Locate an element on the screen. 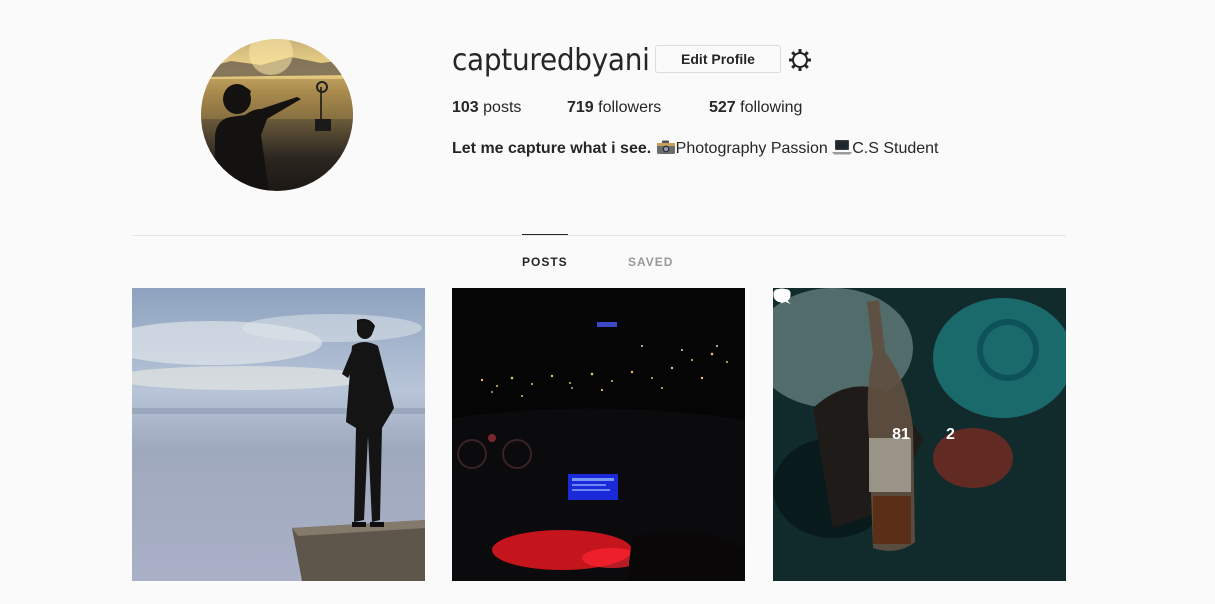 The height and width of the screenshot is (604, 1215). followers-link: 719 followers is located at coordinates (614, 108).